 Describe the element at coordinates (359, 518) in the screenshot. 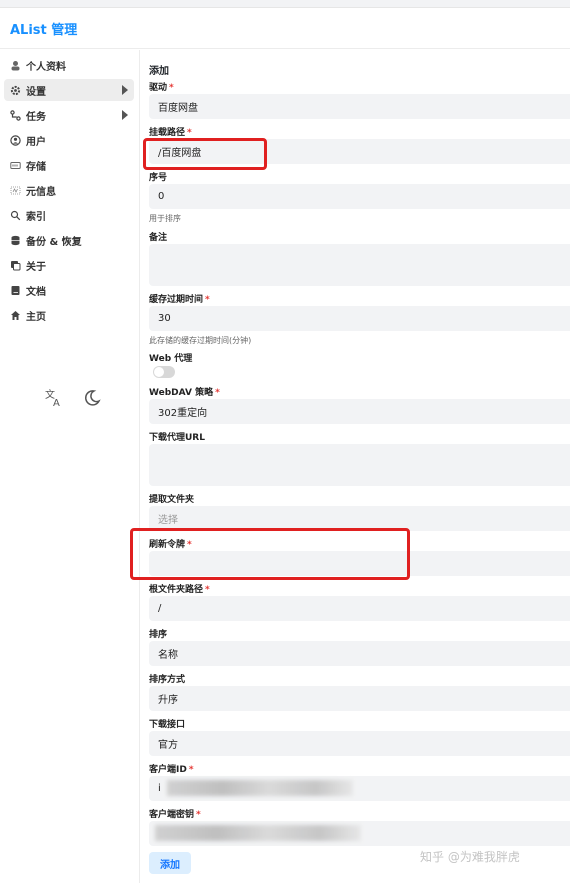

I see `extract-folder-select: 选择` at that location.